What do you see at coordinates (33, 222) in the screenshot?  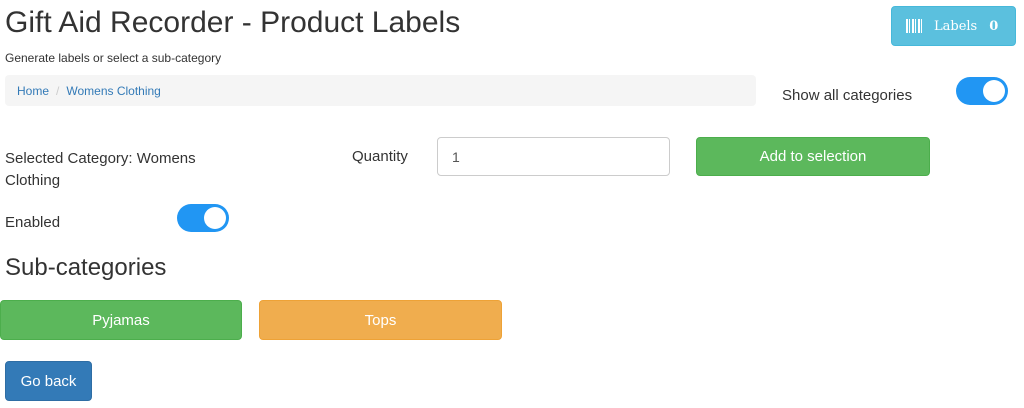 I see `enabled-label: Enabled` at bounding box center [33, 222].